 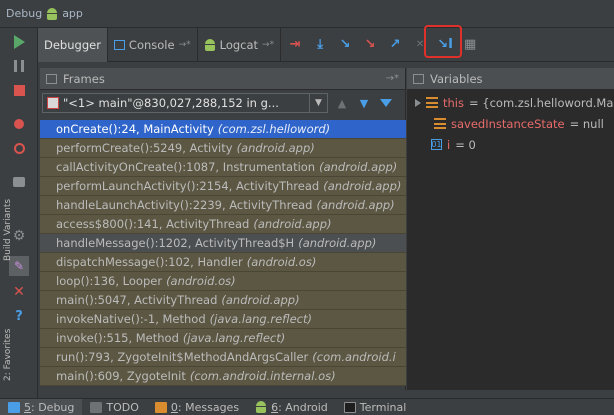 I want to click on view-breakpoints-icon, so click(x=19, y=124).